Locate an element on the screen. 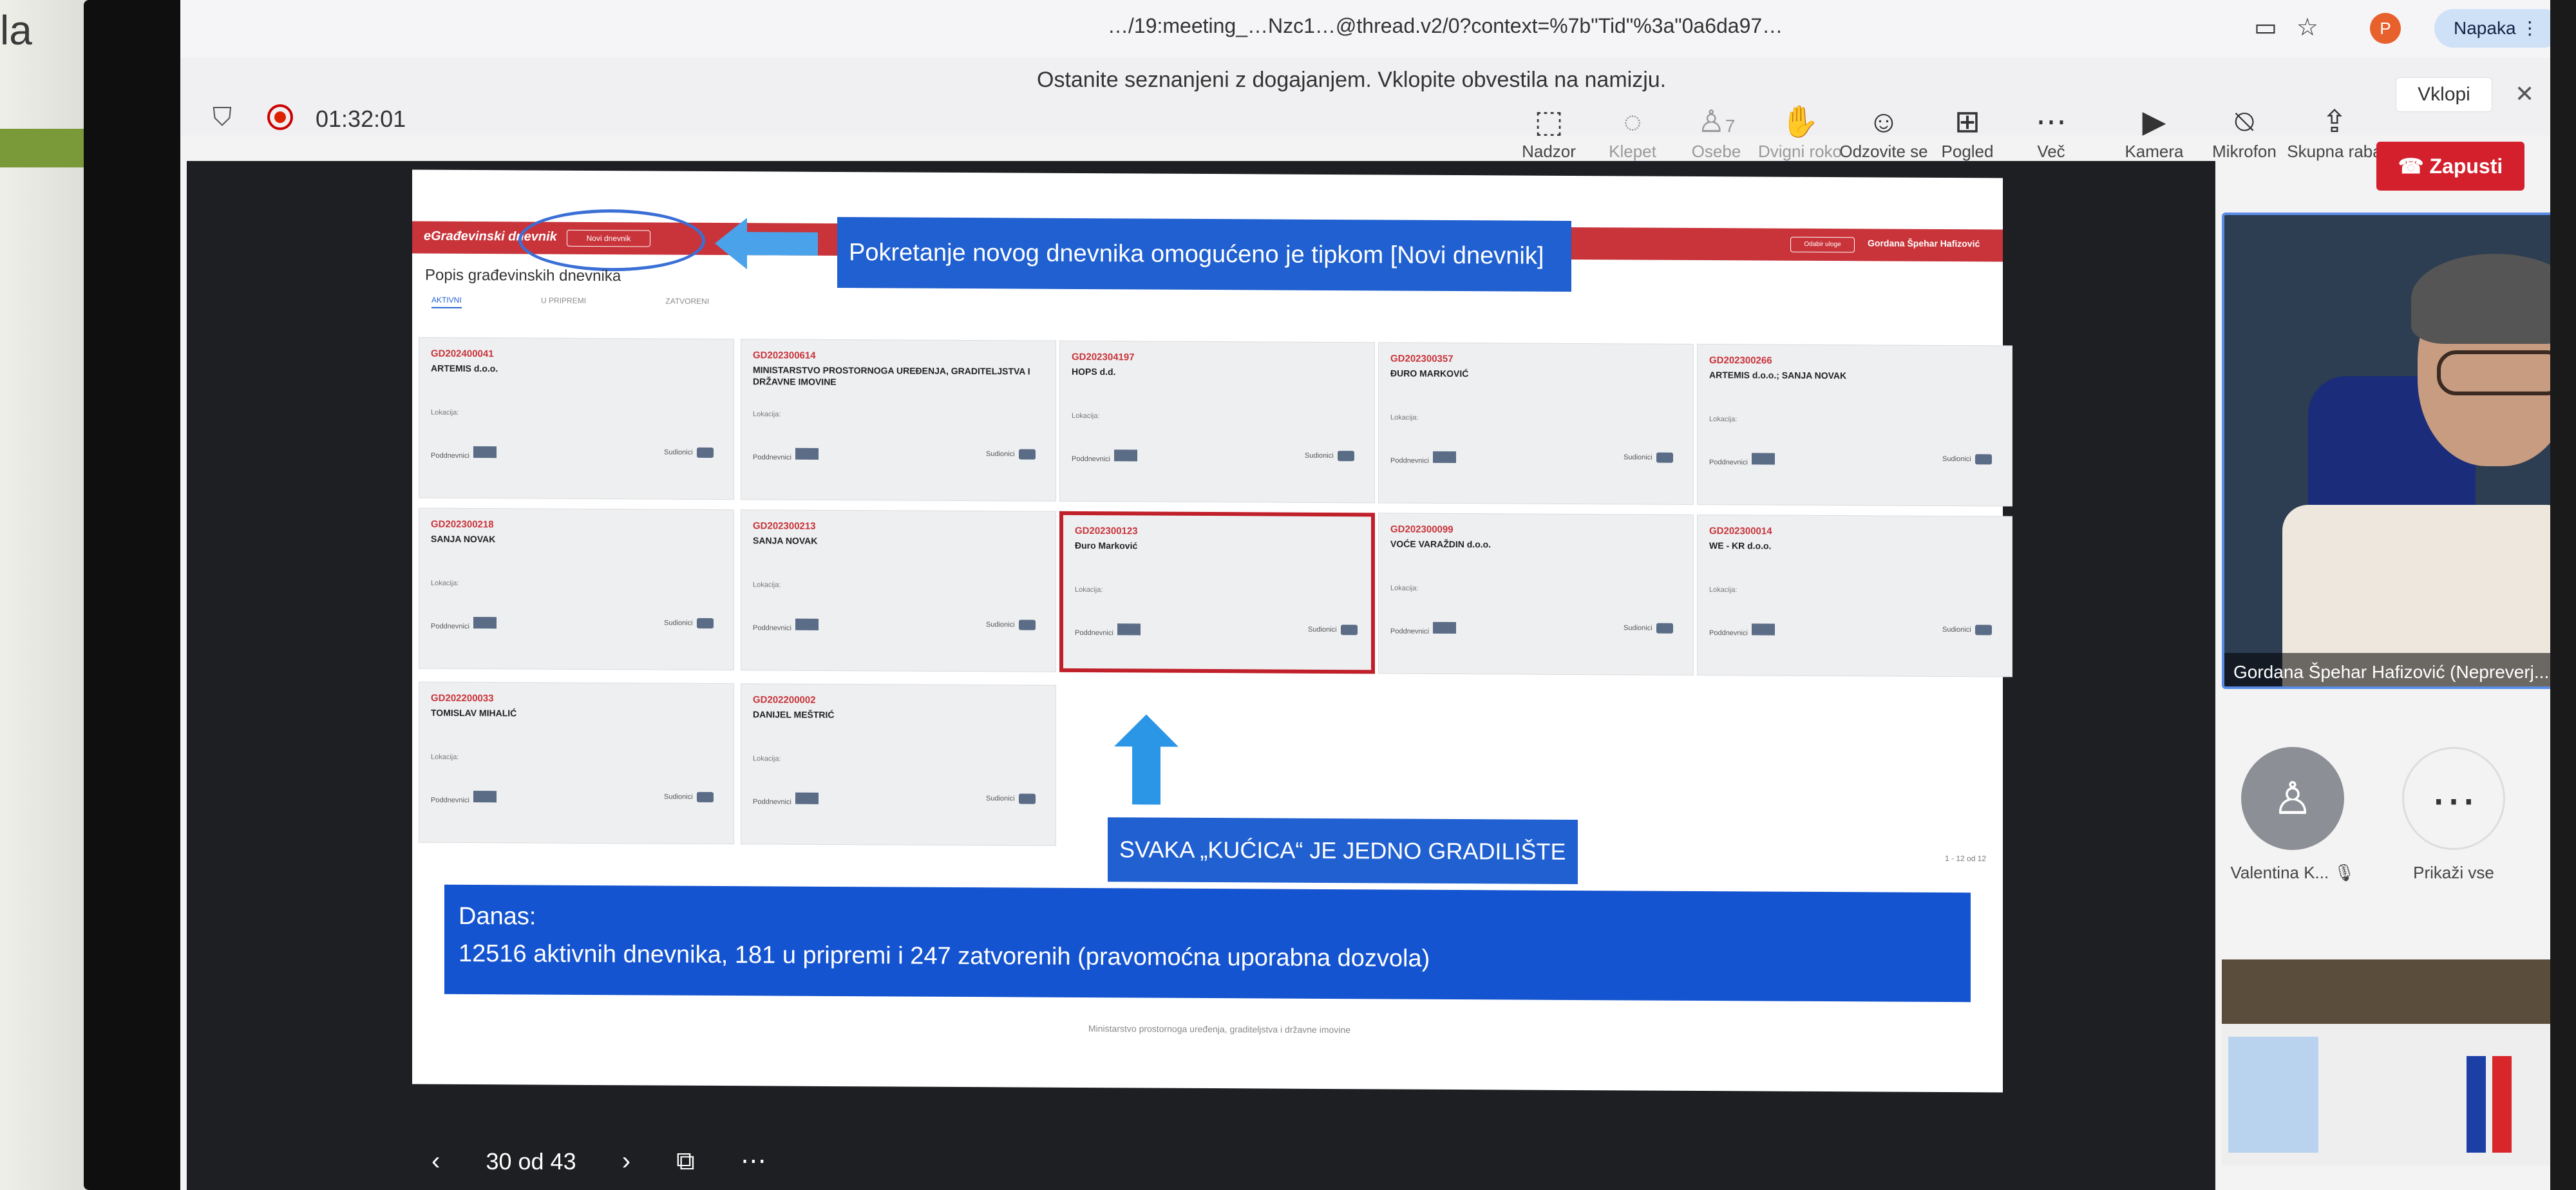  diary-owner: DANIJEL MEŠTRIĆ is located at coordinates (794, 714).